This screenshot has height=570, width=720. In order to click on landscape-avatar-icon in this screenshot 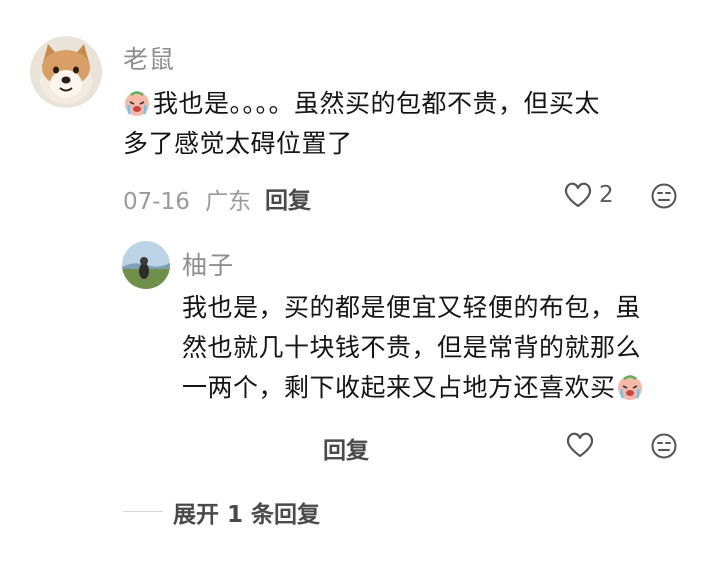, I will do `click(146, 265)`.